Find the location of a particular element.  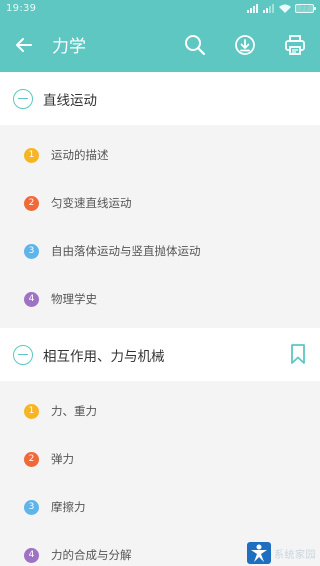

battery-icon: 77 is located at coordinates (305, 8).